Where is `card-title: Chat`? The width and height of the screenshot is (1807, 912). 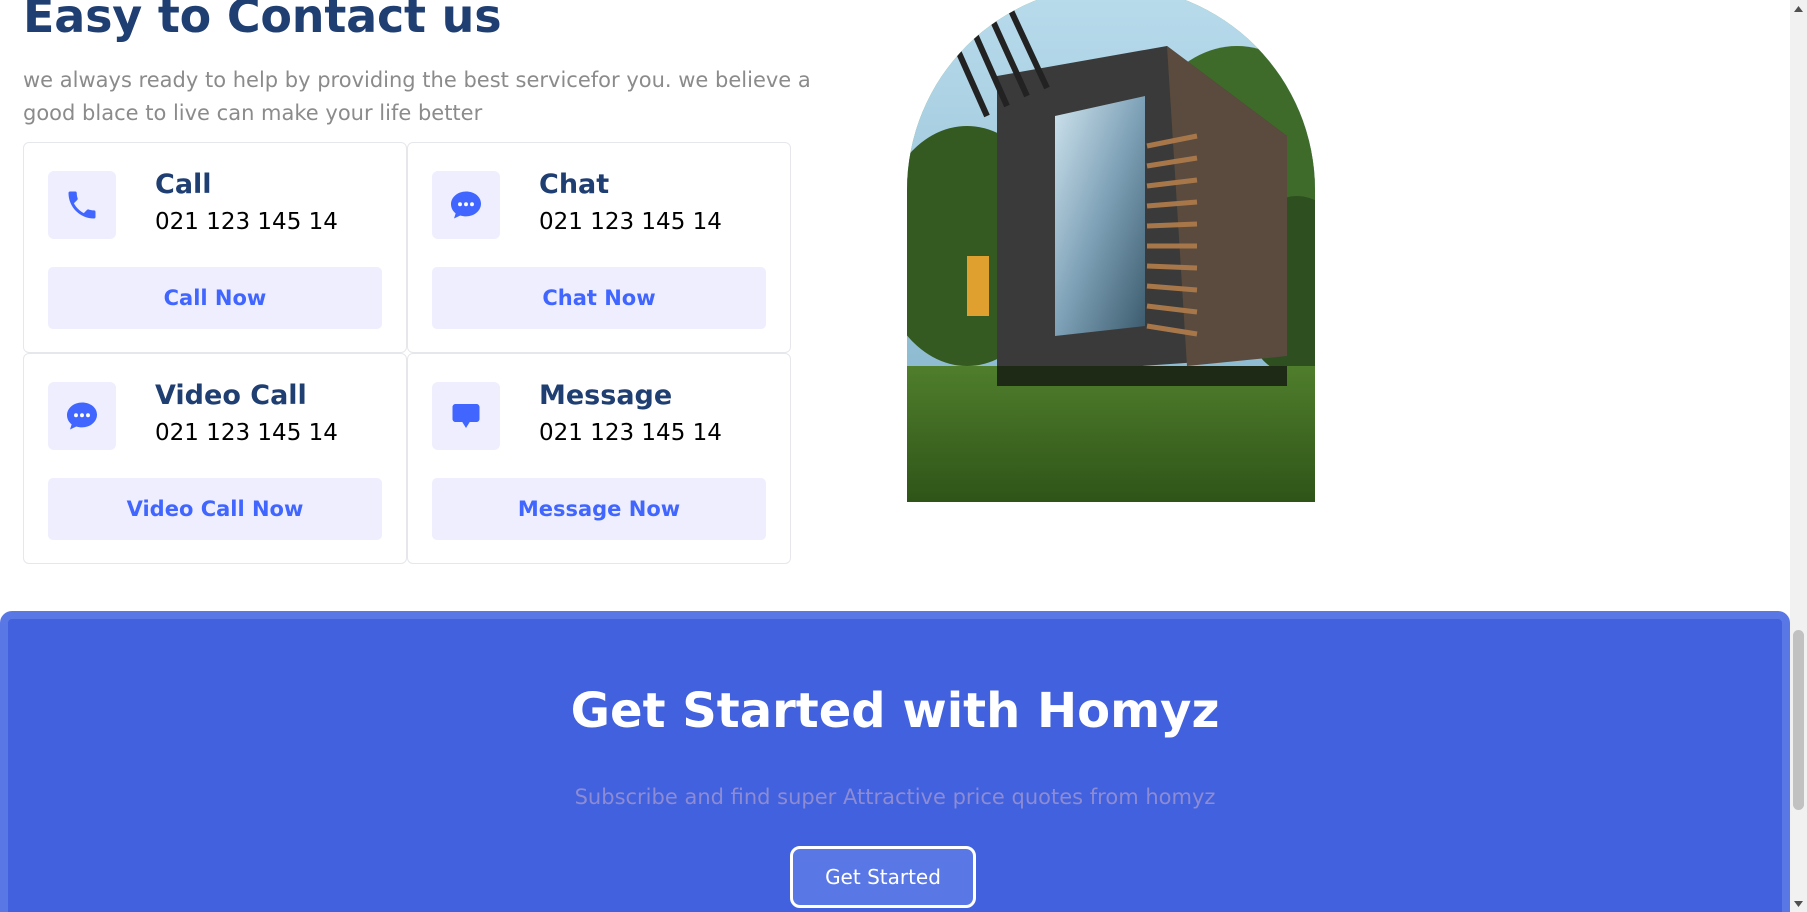
card-title: Chat is located at coordinates (574, 184).